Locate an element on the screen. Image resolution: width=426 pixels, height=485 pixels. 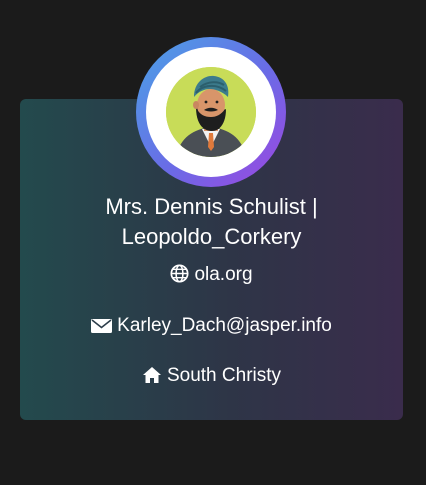
city-text: South Christy is located at coordinates (224, 375).